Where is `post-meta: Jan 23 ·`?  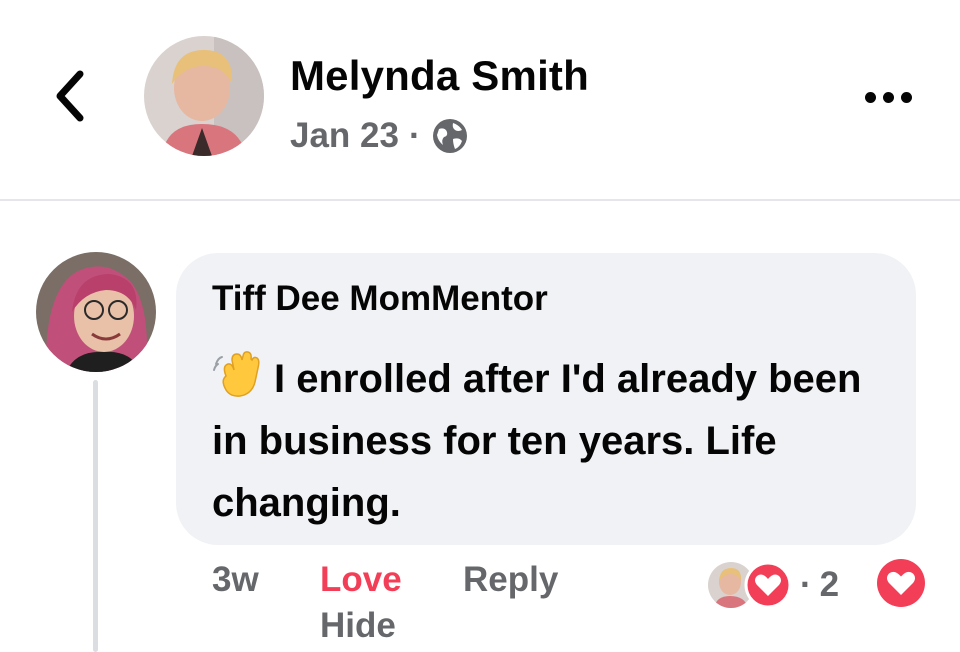
post-meta: Jan 23 · is located at coordinates (379, 136).